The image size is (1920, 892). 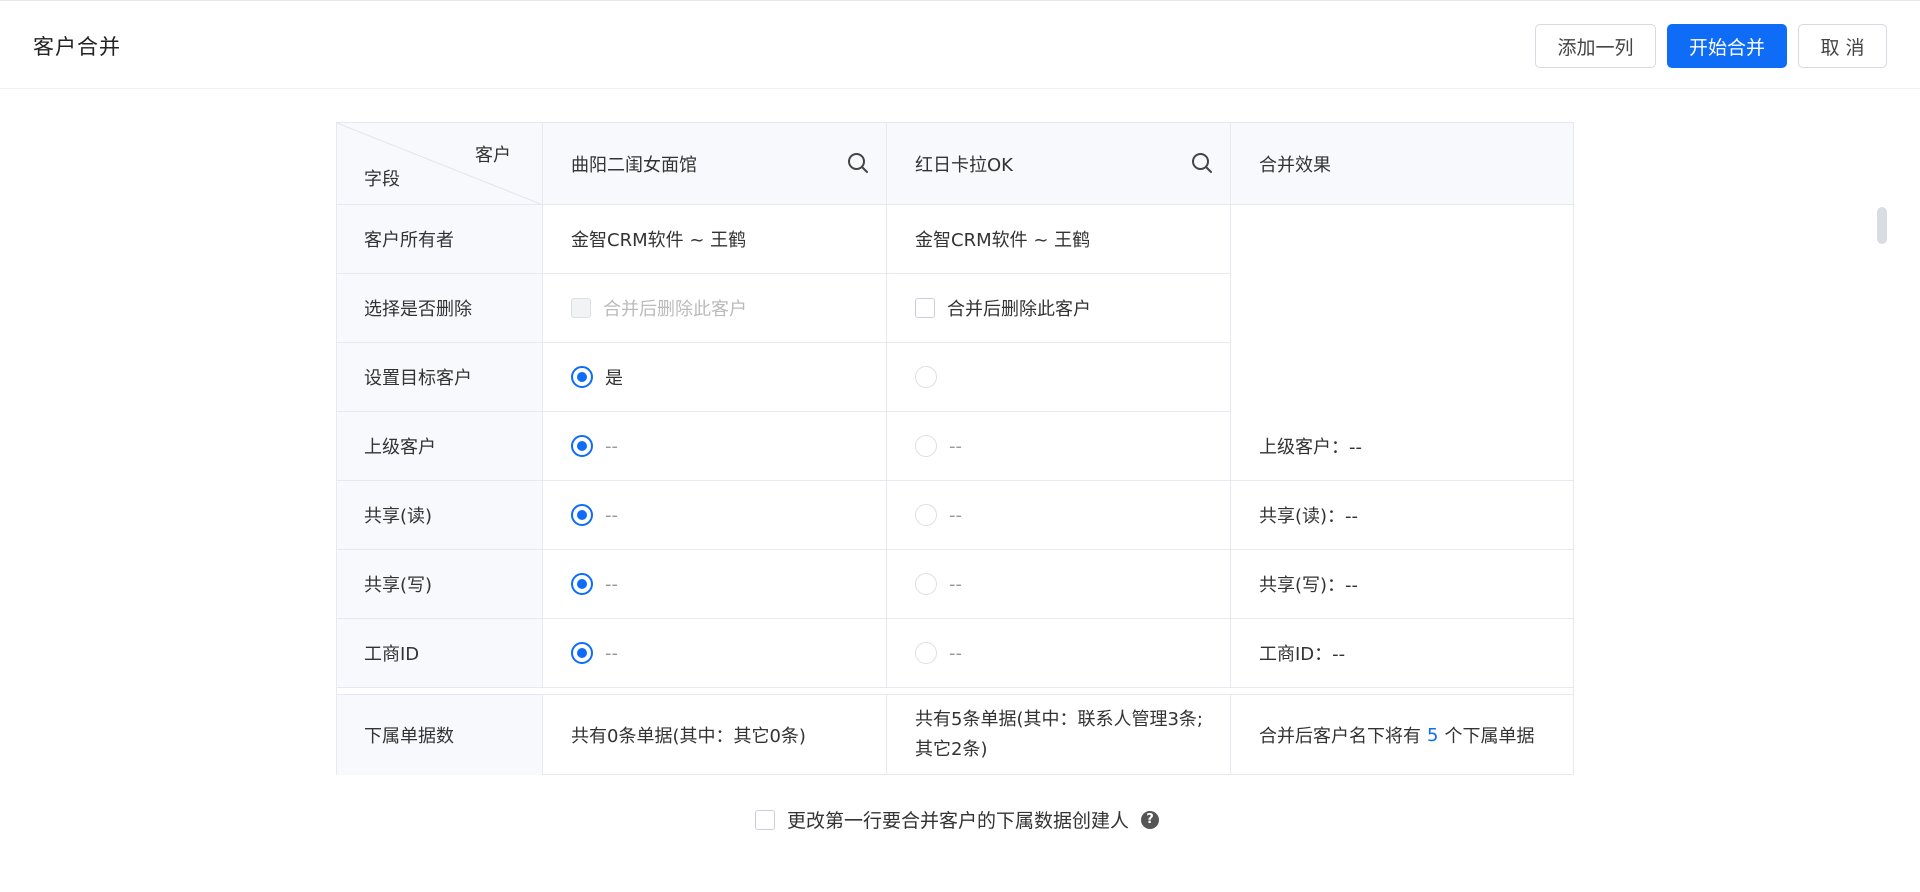 What do you see at coordinates (581, 308) in the screenshot?
I see `delete-checkbox-disabled` at bounding box center [581, 308].